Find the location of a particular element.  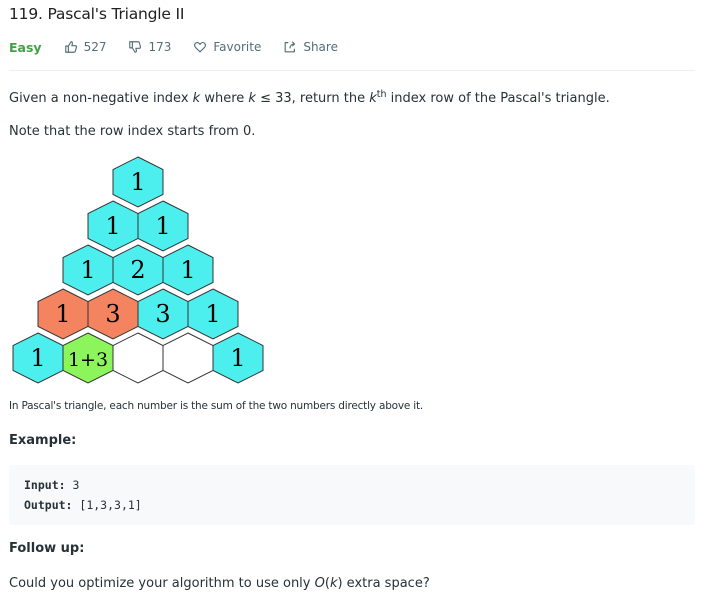

example-output-line: Output: [1,3,3,1] is located at coordinates (83, 505).